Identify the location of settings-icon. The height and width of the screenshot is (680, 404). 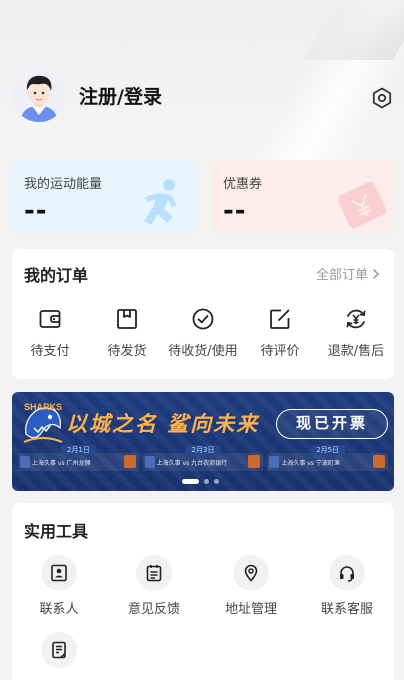
(382, 98).